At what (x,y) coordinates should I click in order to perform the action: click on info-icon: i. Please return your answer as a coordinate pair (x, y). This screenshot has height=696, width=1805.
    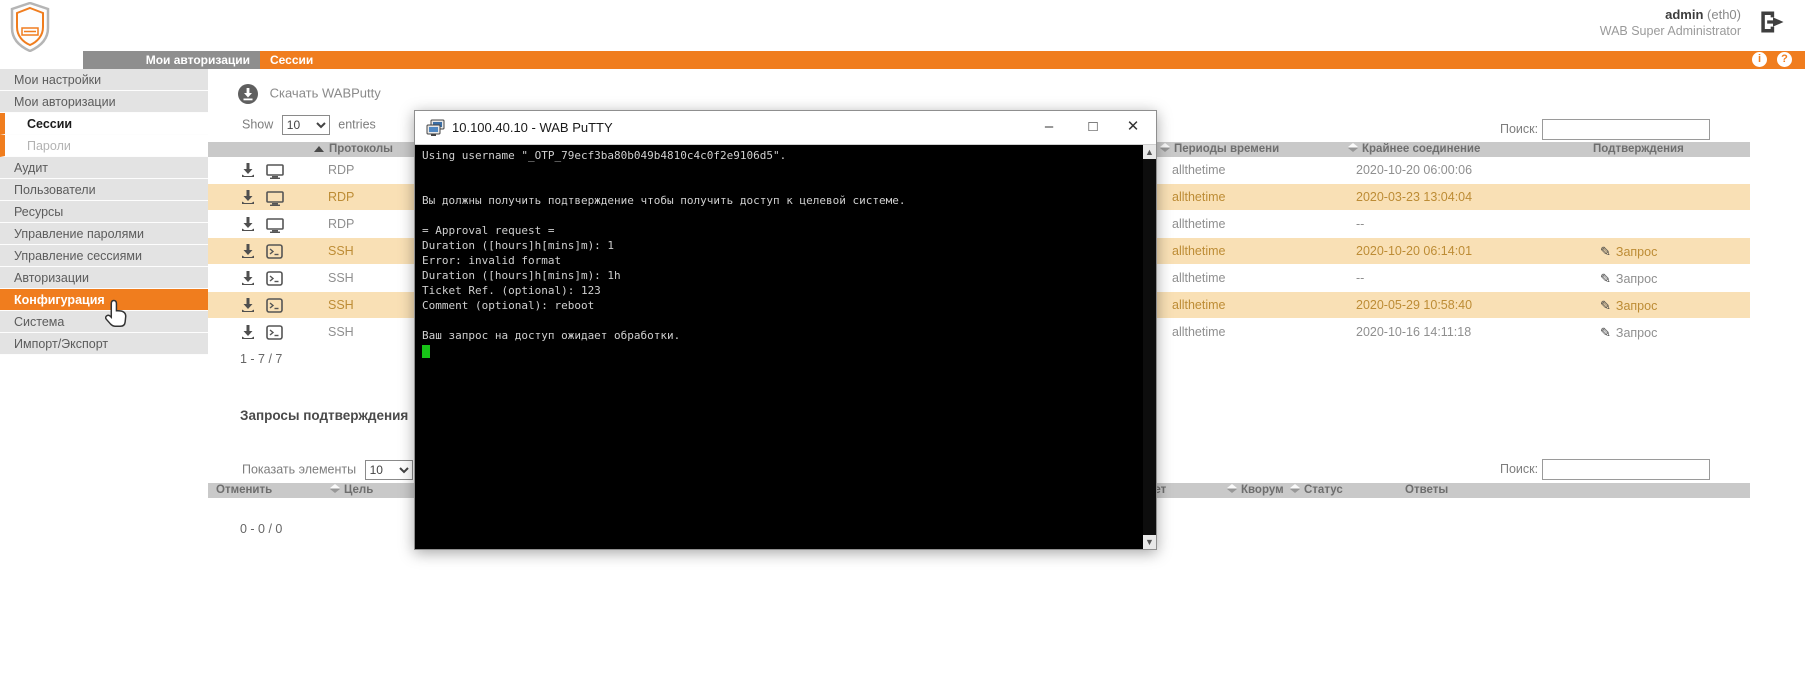
    Looking at the image, I should click on (1759, 59).